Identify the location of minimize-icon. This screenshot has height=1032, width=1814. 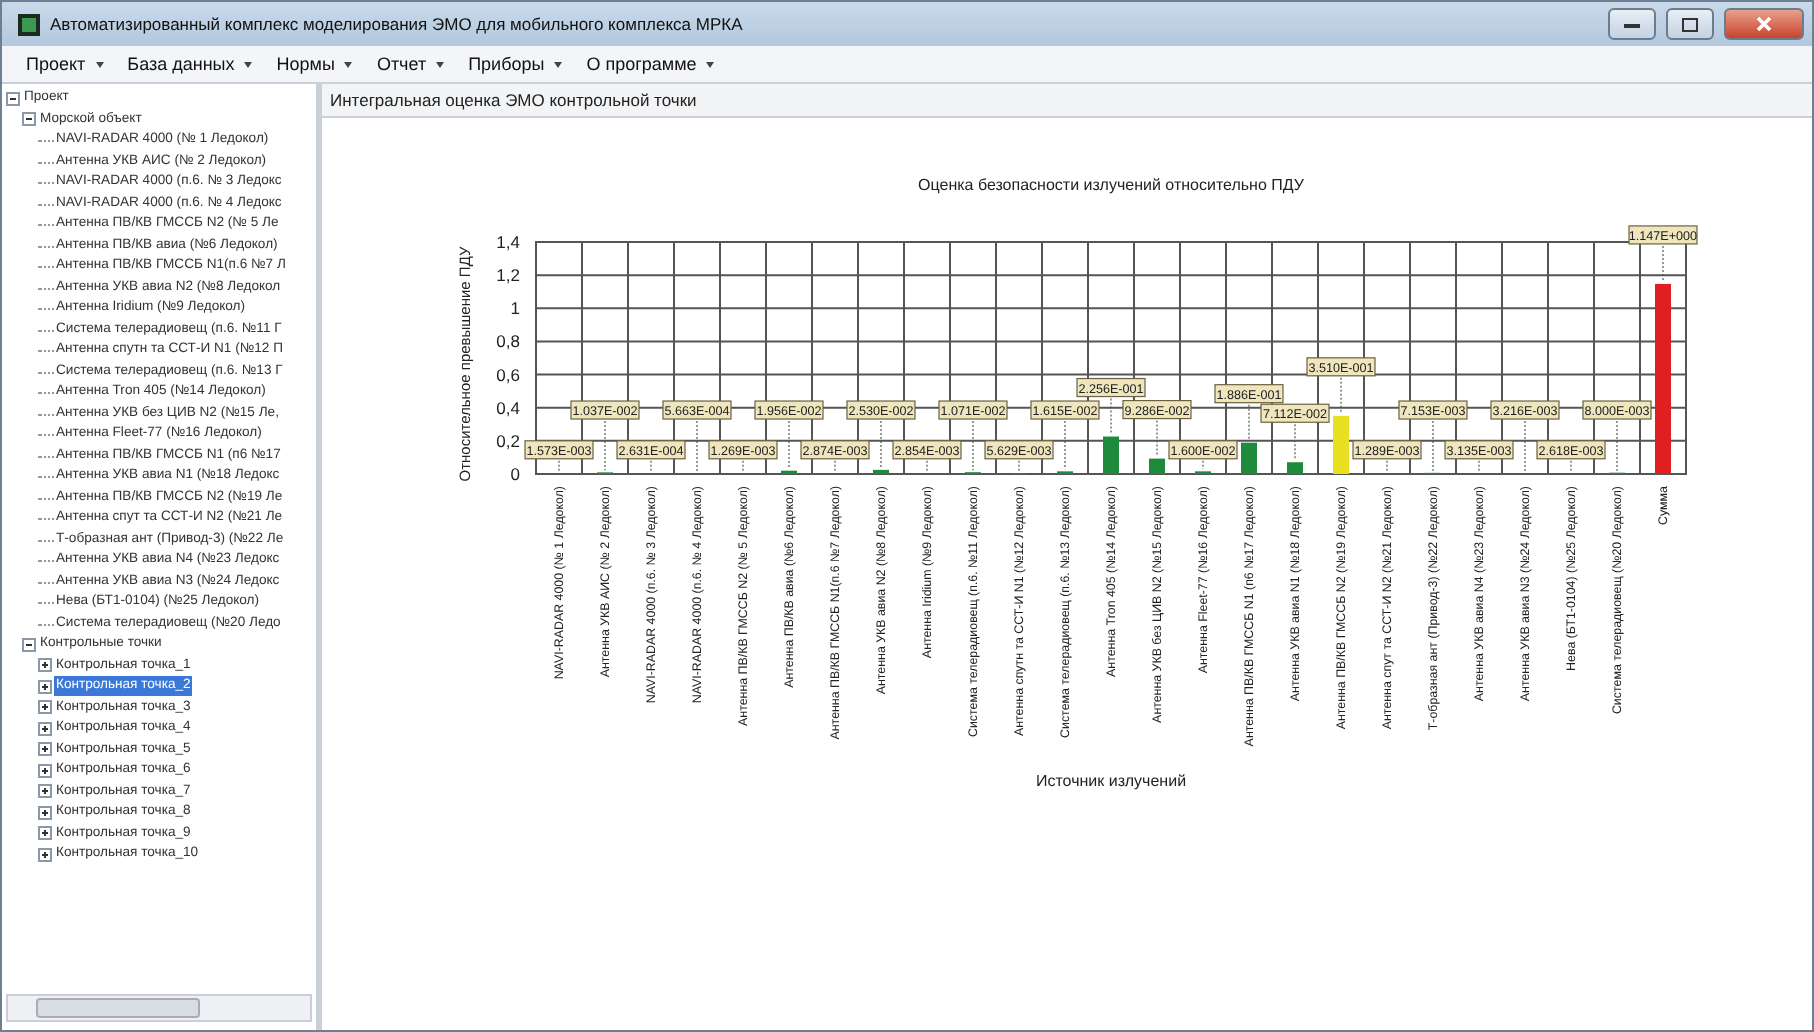
(1632, 24).